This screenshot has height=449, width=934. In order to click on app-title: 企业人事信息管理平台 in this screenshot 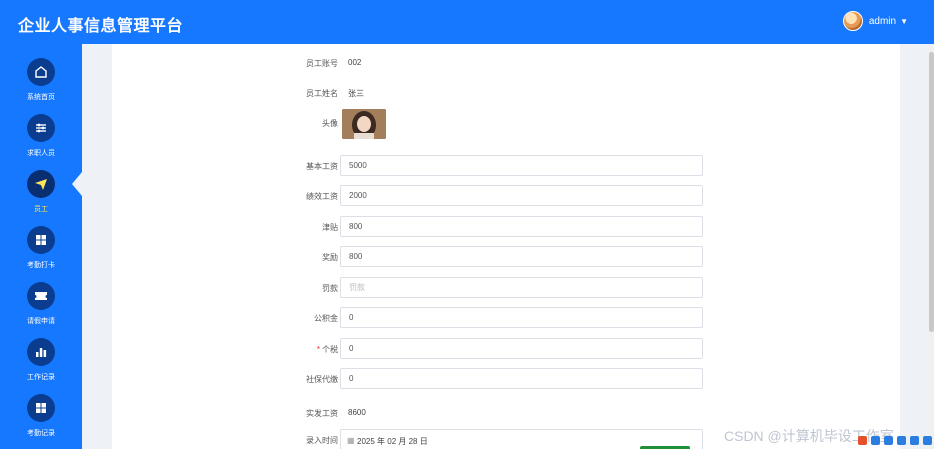, I will do `click(101, 26)`.